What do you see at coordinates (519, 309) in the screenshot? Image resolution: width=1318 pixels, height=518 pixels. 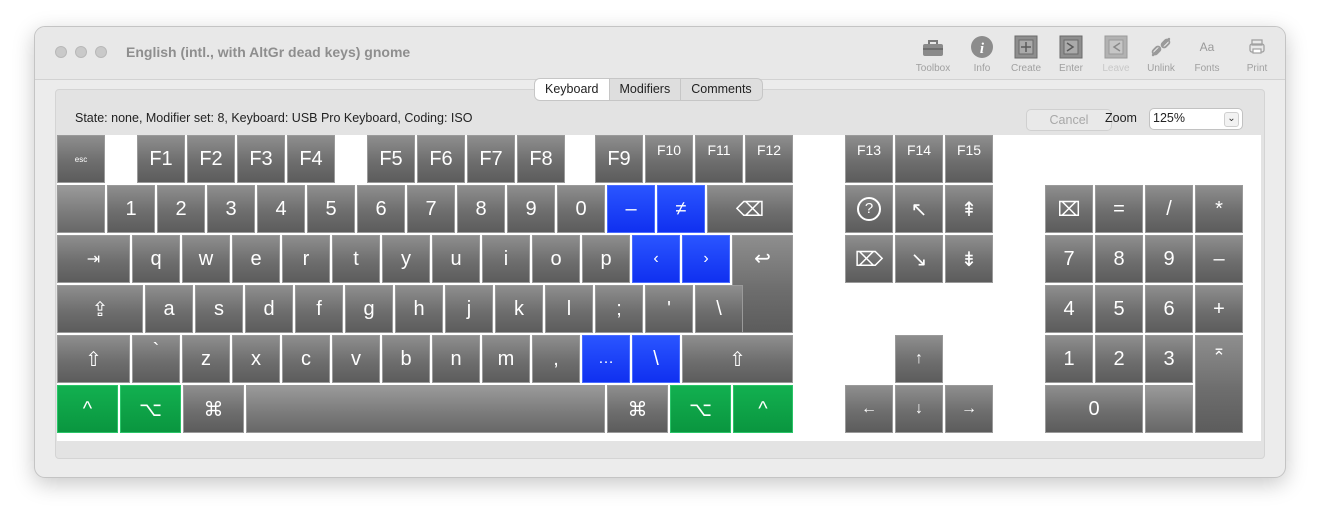 I see `key-k: k` at bounding box center [519, 309].